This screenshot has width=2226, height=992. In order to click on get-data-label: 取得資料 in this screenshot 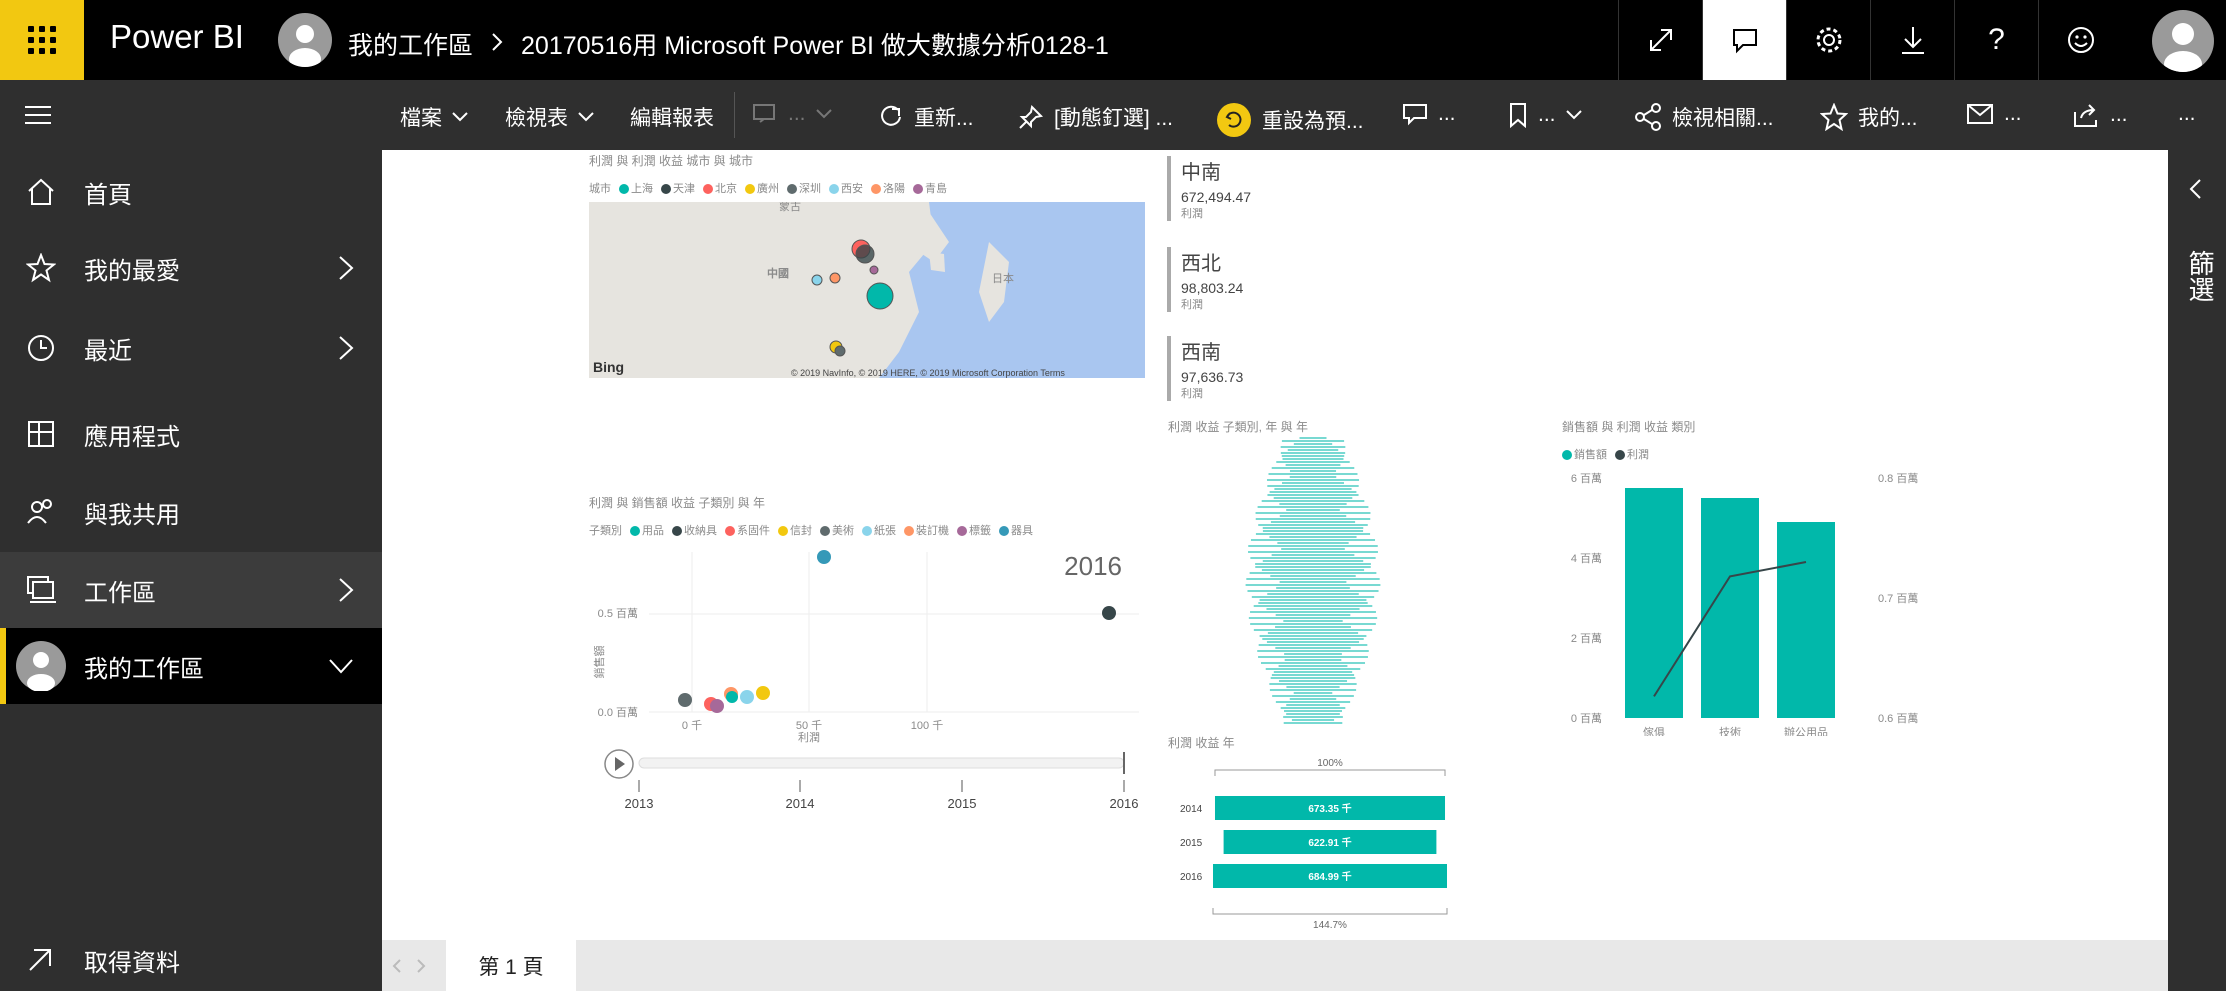, I will do `click(132, 963)`.